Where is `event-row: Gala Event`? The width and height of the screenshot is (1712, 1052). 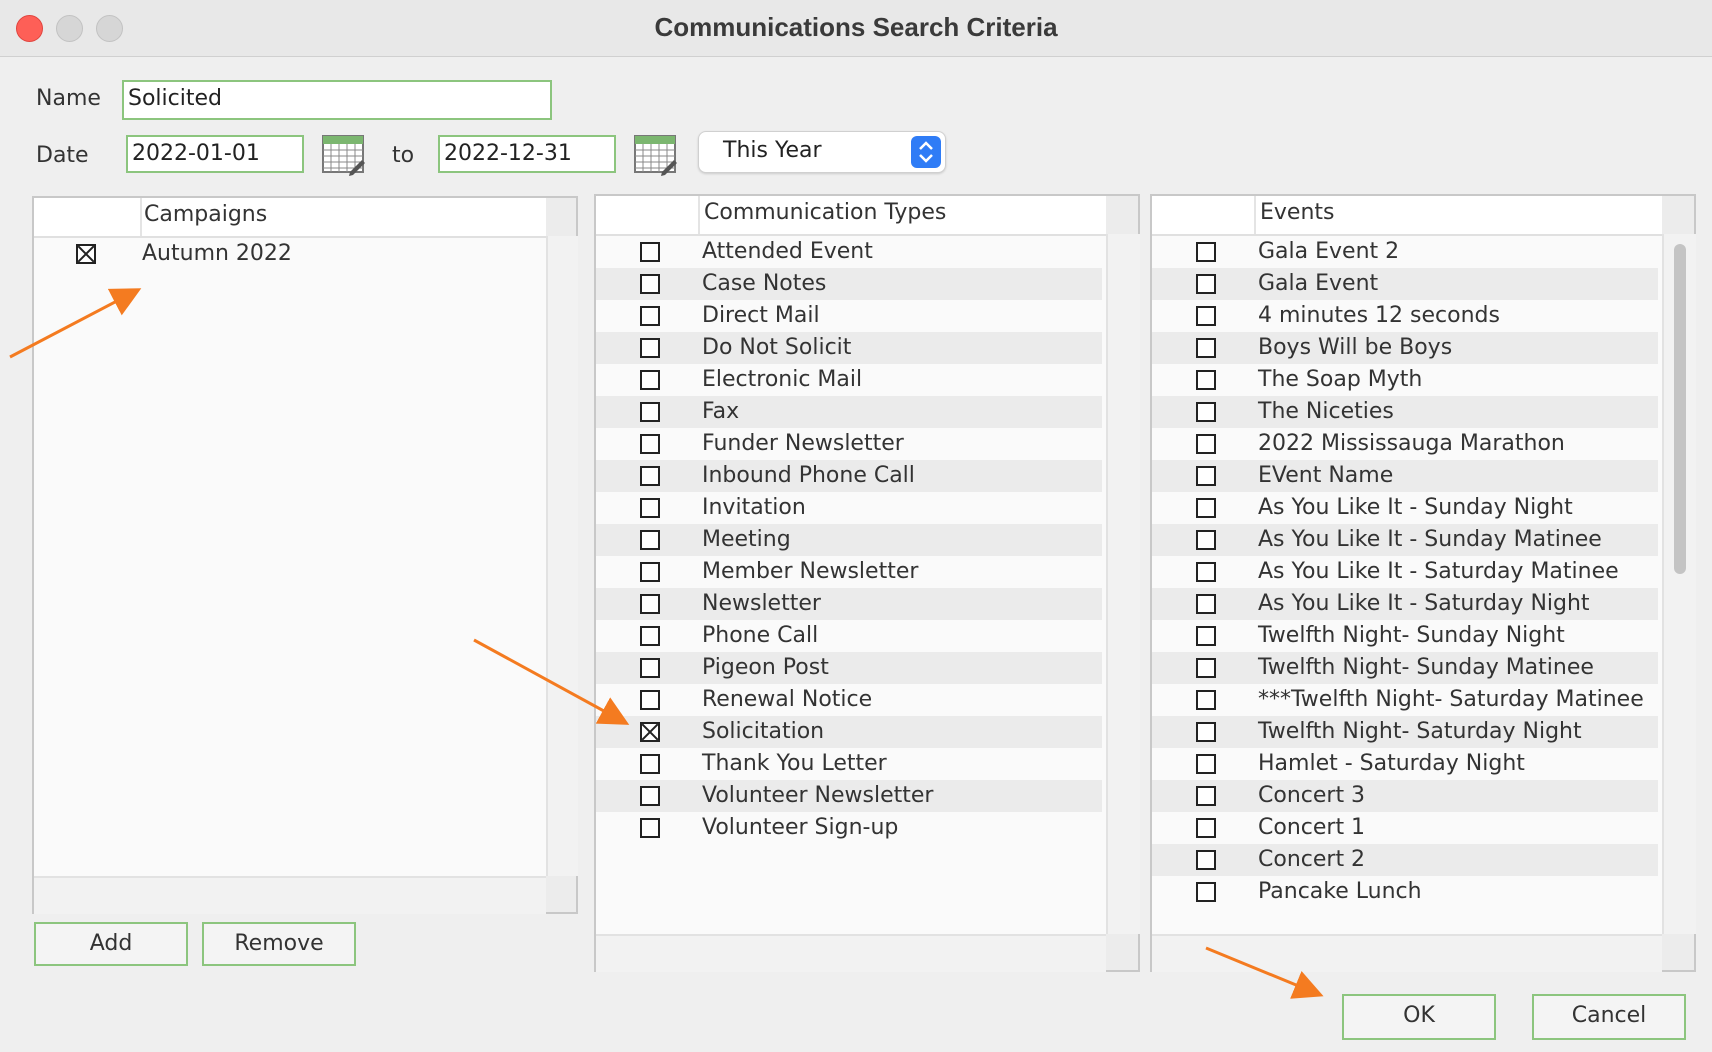
event-row: Gala Event is located at coordinates (1405, 284).